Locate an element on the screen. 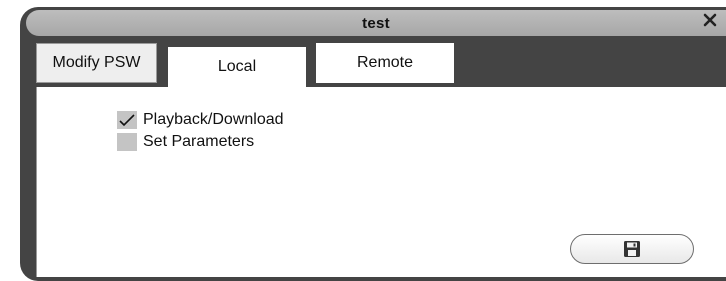 The image size is (726, 281). tab-local: Local is located at coordinates (237, 67).